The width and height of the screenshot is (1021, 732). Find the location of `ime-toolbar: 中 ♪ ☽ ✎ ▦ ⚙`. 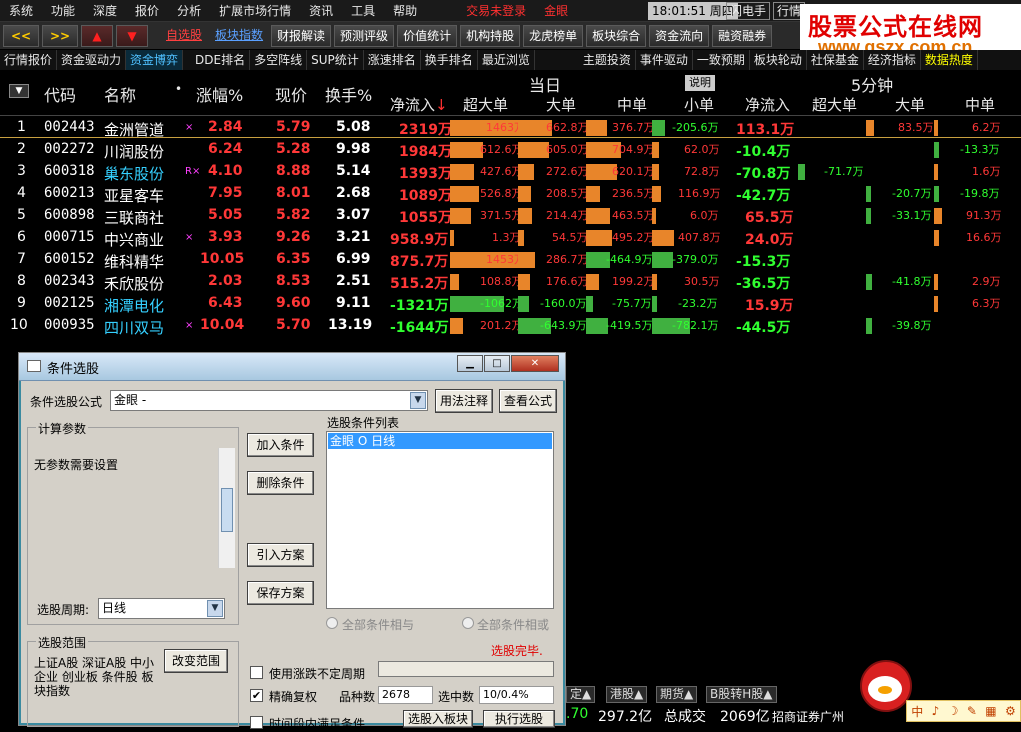

ime-toolbar: 中 ♪ ☽ ✎ ▦ ⚙ is located at coordinates (963, 711).